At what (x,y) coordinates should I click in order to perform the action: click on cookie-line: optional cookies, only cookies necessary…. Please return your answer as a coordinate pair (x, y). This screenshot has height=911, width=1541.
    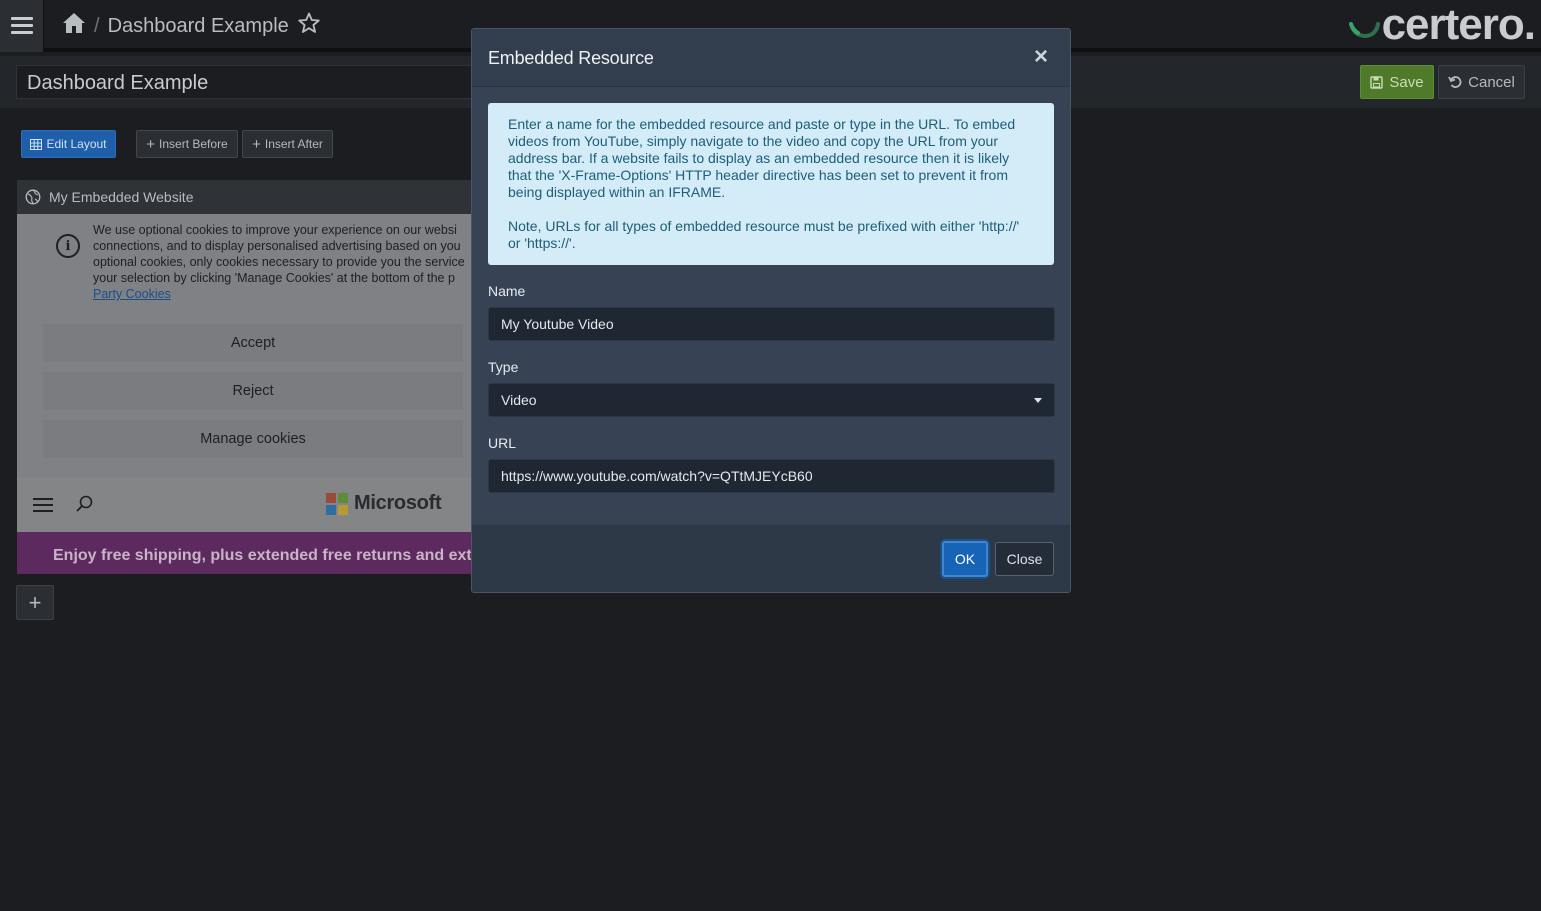
    Looking at the image, I should click on (279, 262).